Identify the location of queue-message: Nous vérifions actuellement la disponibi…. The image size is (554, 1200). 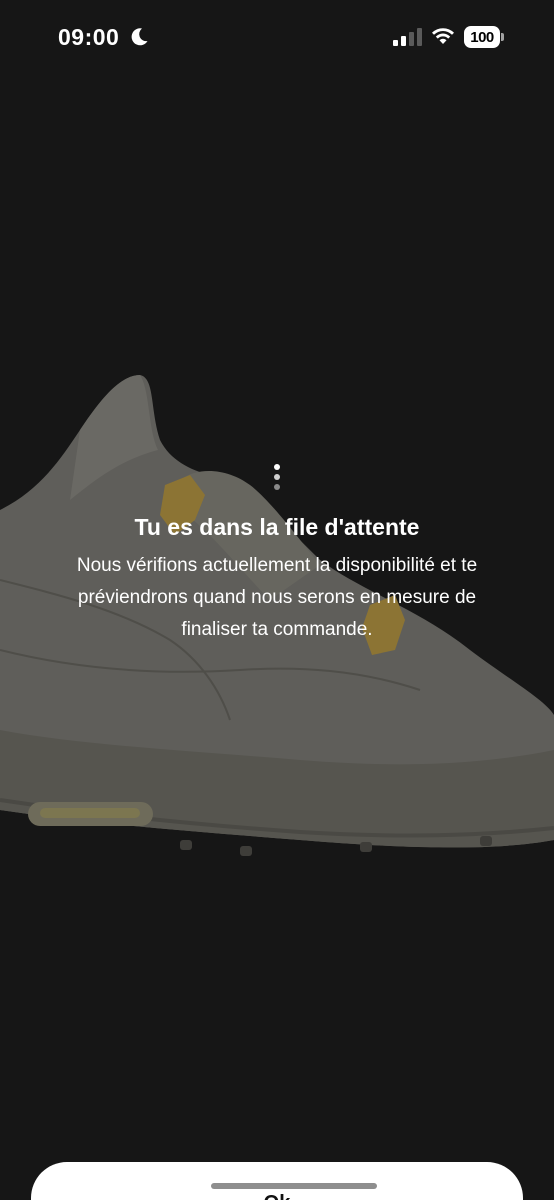
(277, 597).